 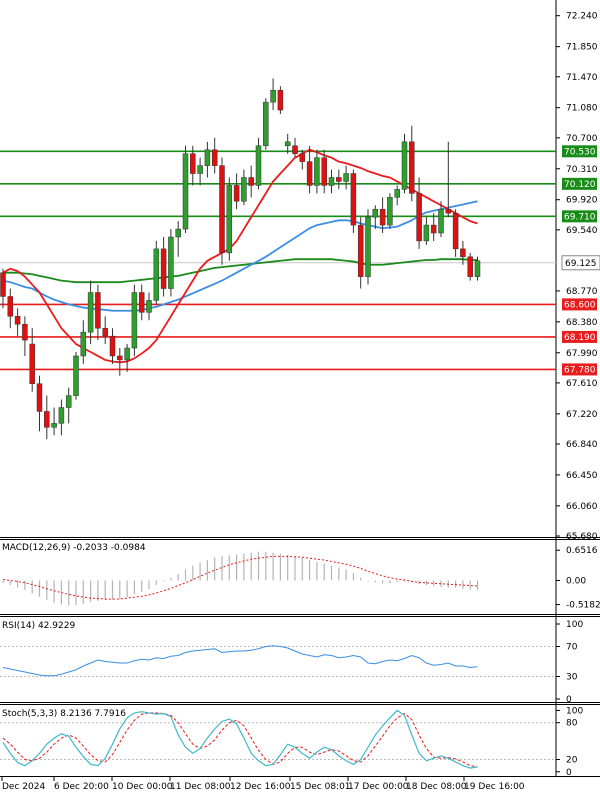 What do you see at coordinates (582, 537) in the screenshot?
I see `price-tick-label: 65.680` at bounding box center [582, 537].